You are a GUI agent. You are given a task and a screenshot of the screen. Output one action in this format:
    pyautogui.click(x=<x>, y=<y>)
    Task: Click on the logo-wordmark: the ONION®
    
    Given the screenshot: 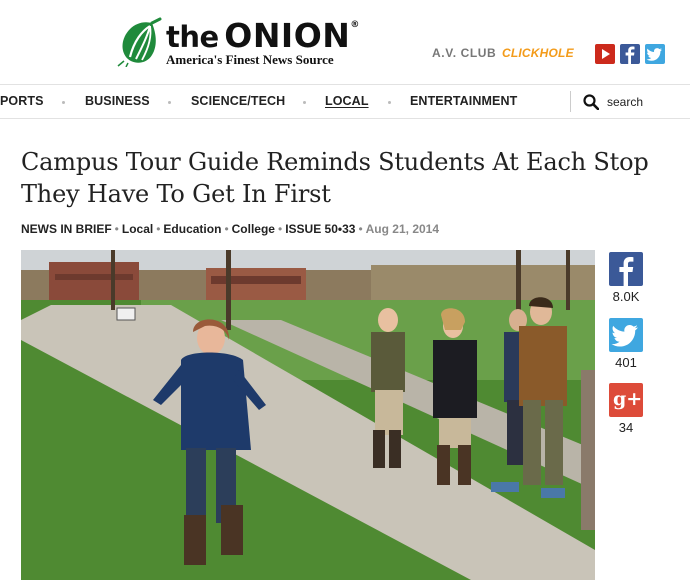 What is the action you would take?
    pyautogui.click(x=262, y=35)
    